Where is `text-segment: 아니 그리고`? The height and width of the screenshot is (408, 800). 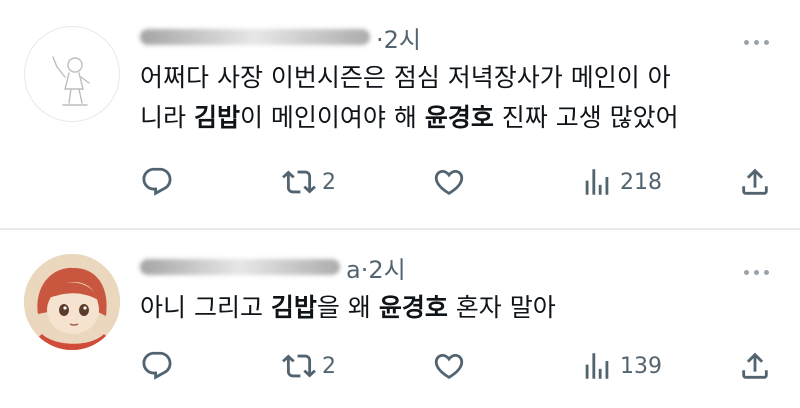
text-segment: 아니 그리고 is located at coordinates (205, 307).